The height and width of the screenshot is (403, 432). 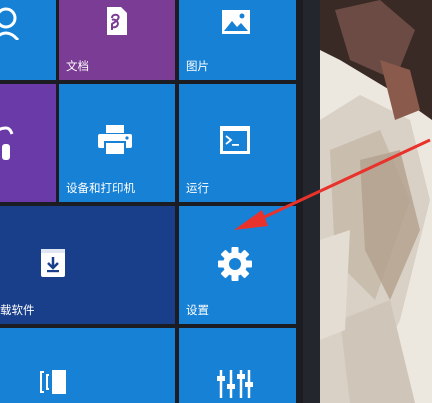 I want to click on tile-music, so click(x=28, y=143).